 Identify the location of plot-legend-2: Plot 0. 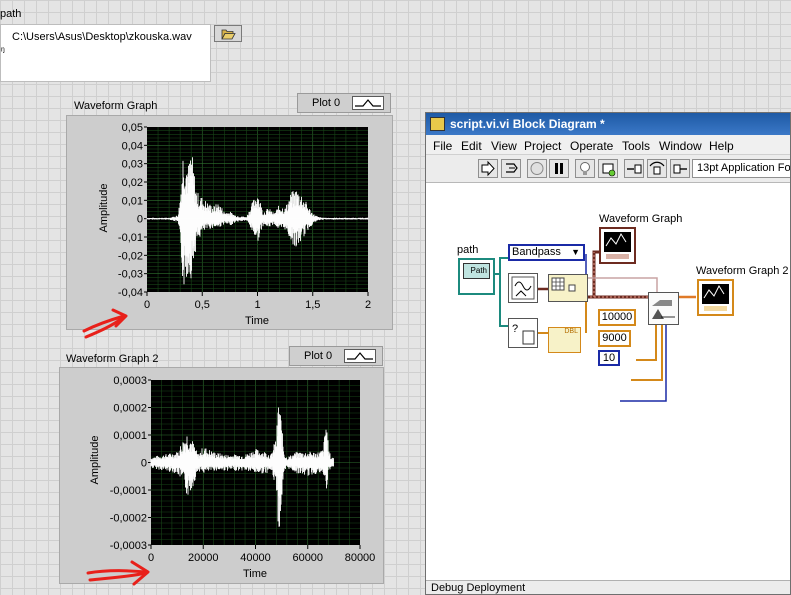
(336, 356).